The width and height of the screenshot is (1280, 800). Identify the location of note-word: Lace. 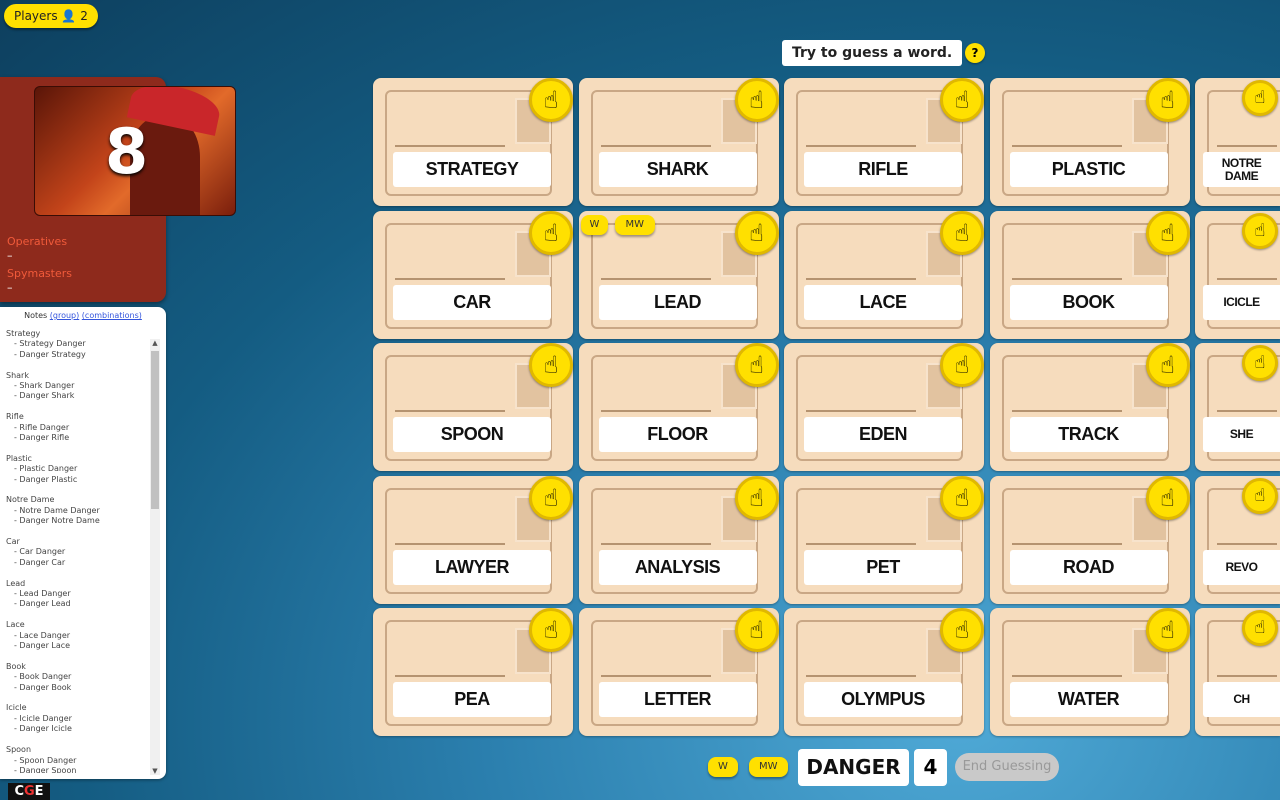
(15, 625).